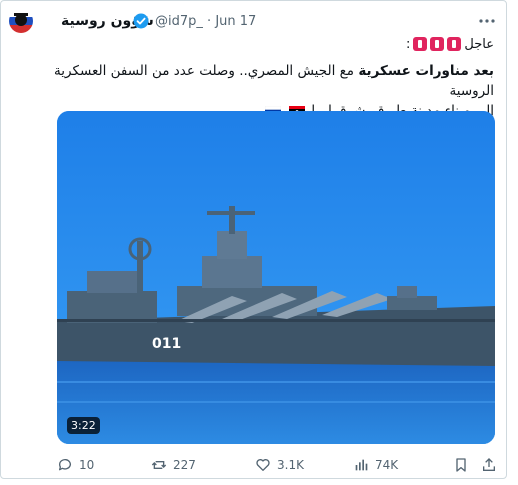  What do you see at coordinates (75, 465) in the screenshot?
I see `reply-button: 10` at bounding box center [75, 465].